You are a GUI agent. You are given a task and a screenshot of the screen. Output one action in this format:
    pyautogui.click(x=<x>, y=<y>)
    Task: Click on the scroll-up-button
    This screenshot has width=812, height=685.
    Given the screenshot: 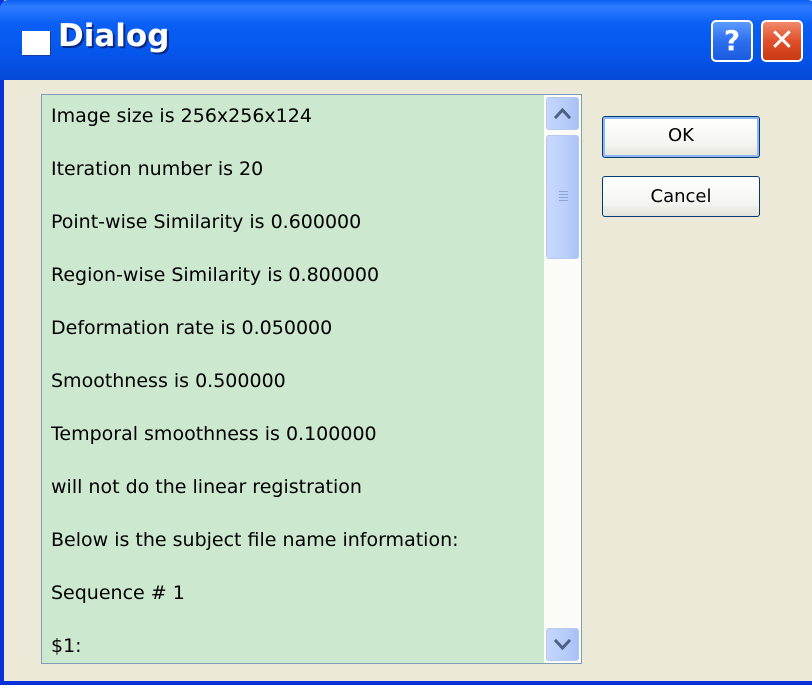 What is the action you would take?
    pyautogui.click(x=562, y=113)
    